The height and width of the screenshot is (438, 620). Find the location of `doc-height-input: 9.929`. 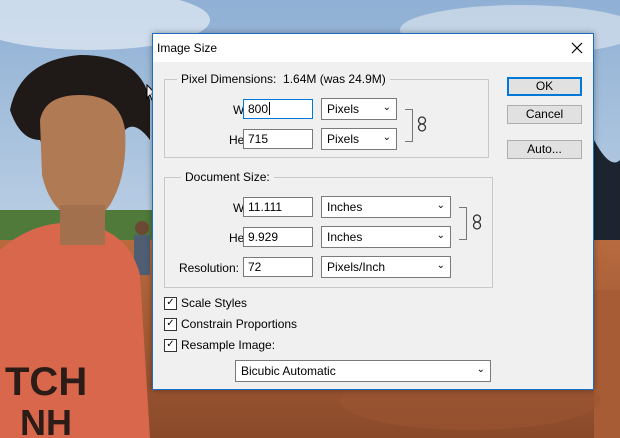

doc-height-input: 9.929 is located at coordinates (278, 237).